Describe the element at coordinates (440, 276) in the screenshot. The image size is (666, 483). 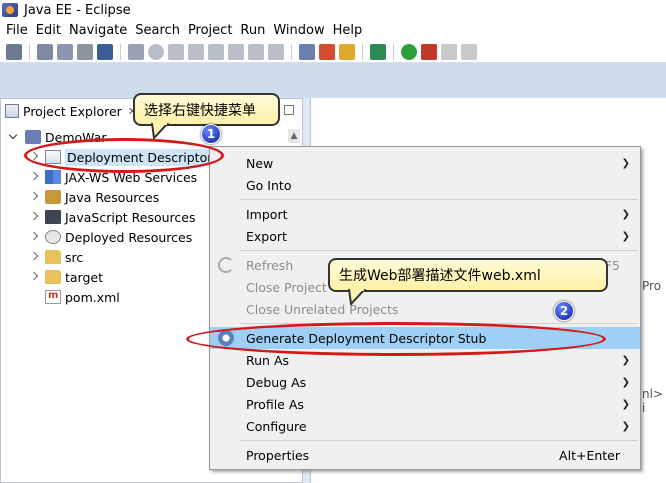
I see `callout-text: 生成Web部署描述文件web.xml` at that location.